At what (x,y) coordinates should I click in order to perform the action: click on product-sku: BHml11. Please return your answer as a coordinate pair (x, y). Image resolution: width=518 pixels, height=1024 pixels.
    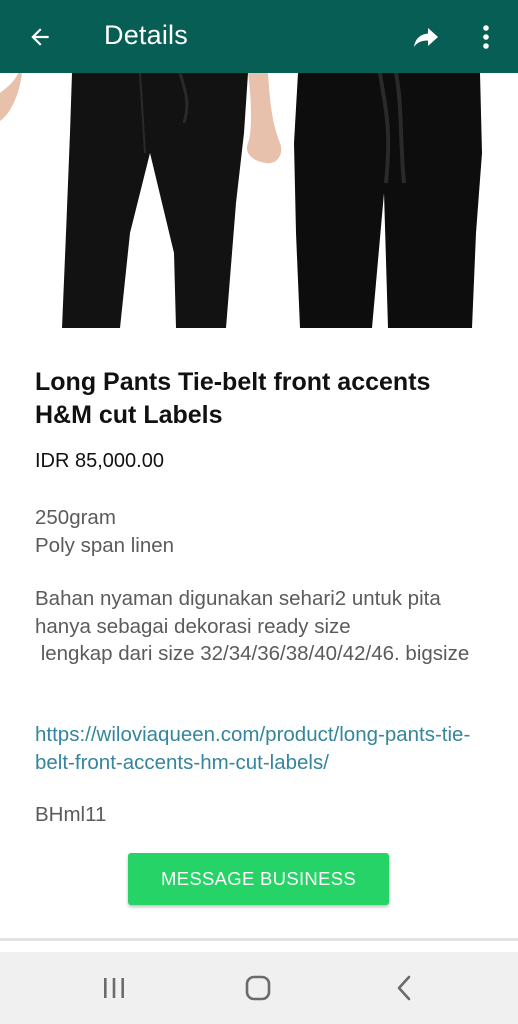
    Looking at the image, I should click on (71, 814).